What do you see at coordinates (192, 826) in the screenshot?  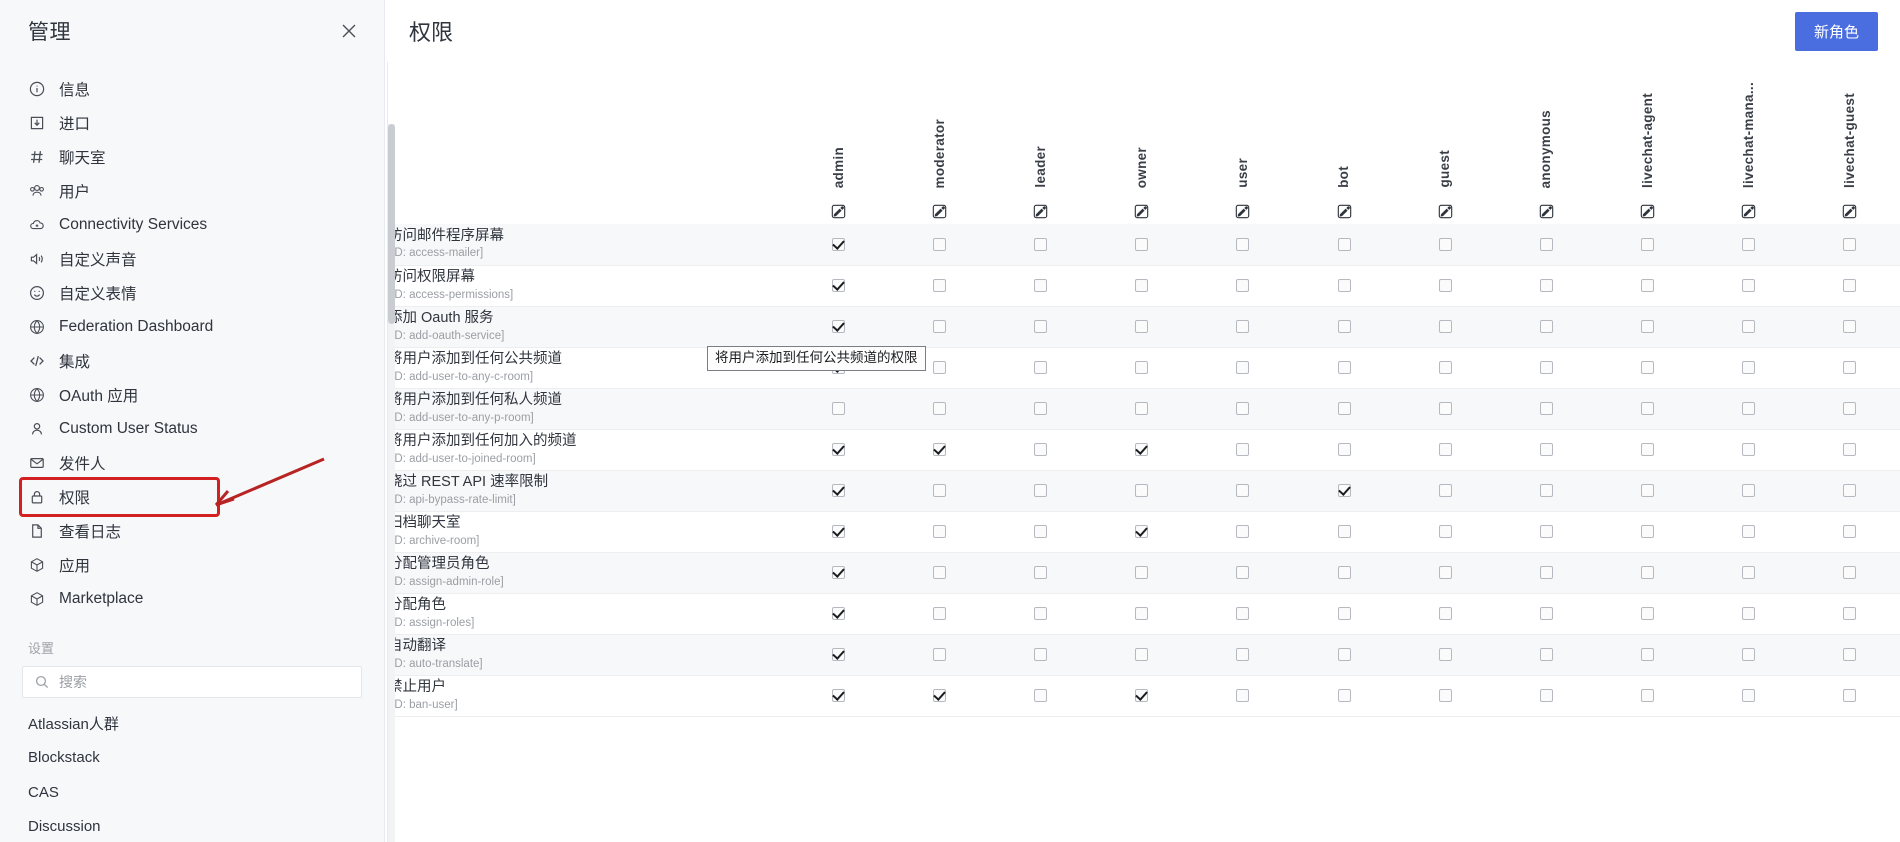 I see `setting-item-discussion: Discussion` at bounding box center [192, 826].